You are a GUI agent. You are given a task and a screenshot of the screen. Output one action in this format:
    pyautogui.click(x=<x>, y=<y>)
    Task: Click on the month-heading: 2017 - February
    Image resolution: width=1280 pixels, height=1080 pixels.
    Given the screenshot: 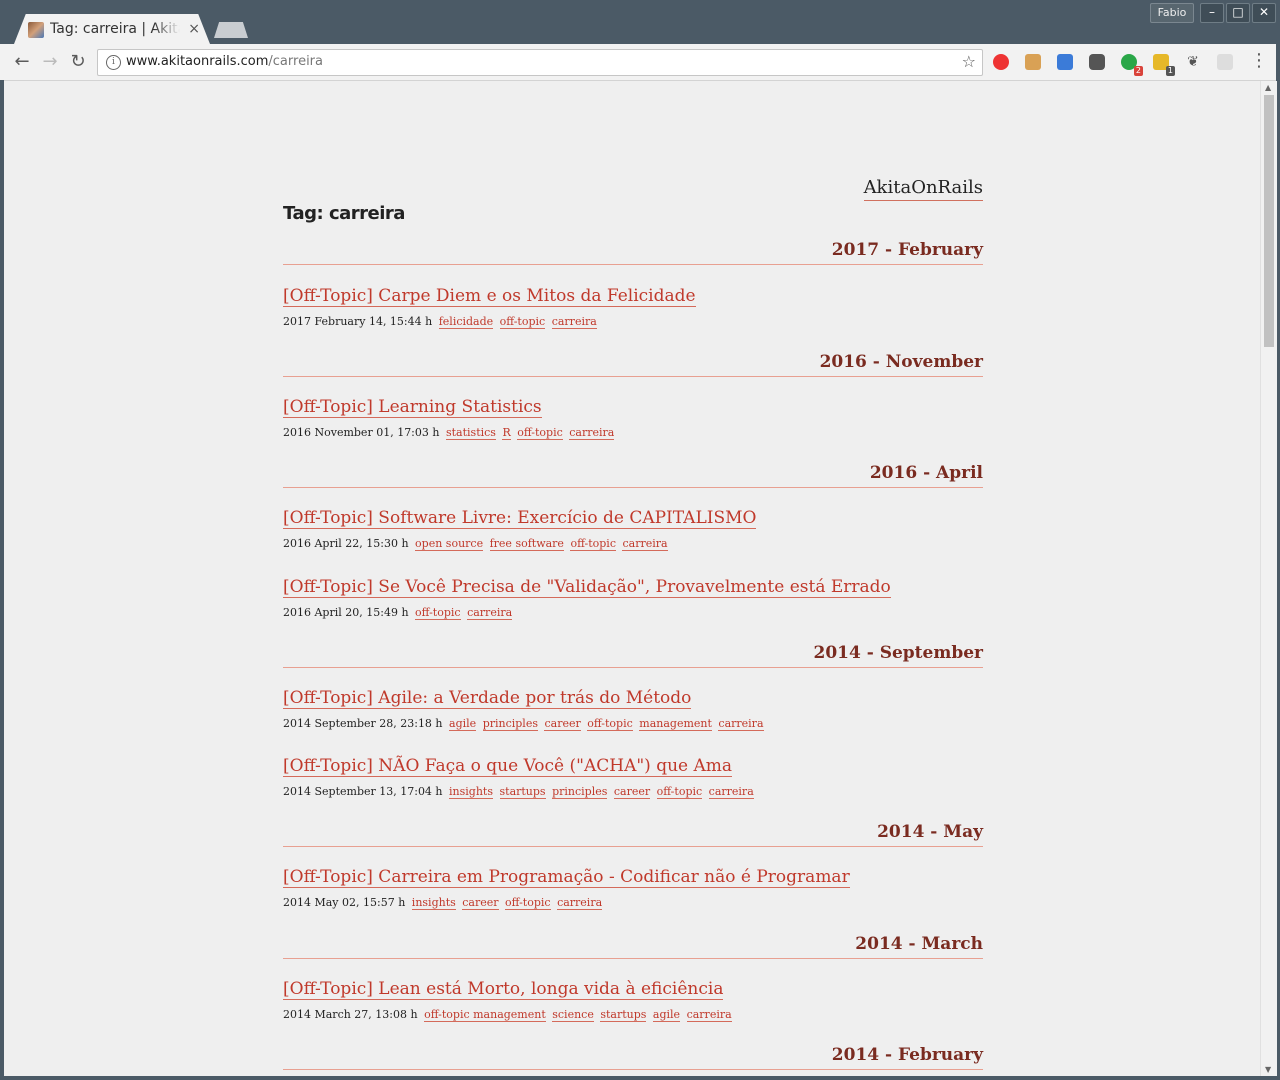 What is the action you would take?
    pyautogui.click(x=633, y=252)
    